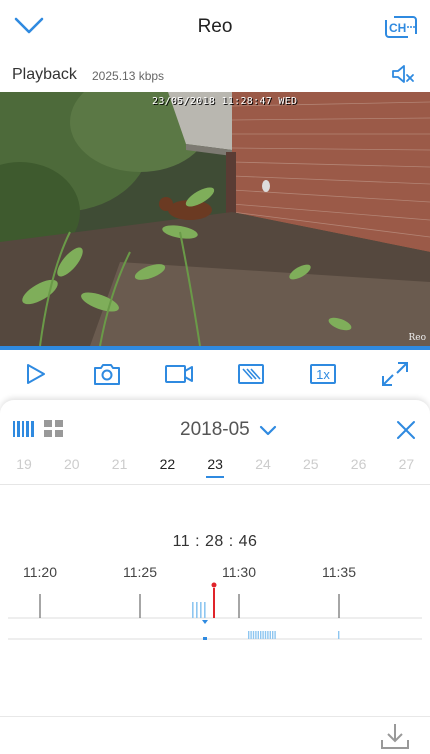 The width and height of the screenshot is (430, 754). I want to click on day-26: 26, so click(359, 464).